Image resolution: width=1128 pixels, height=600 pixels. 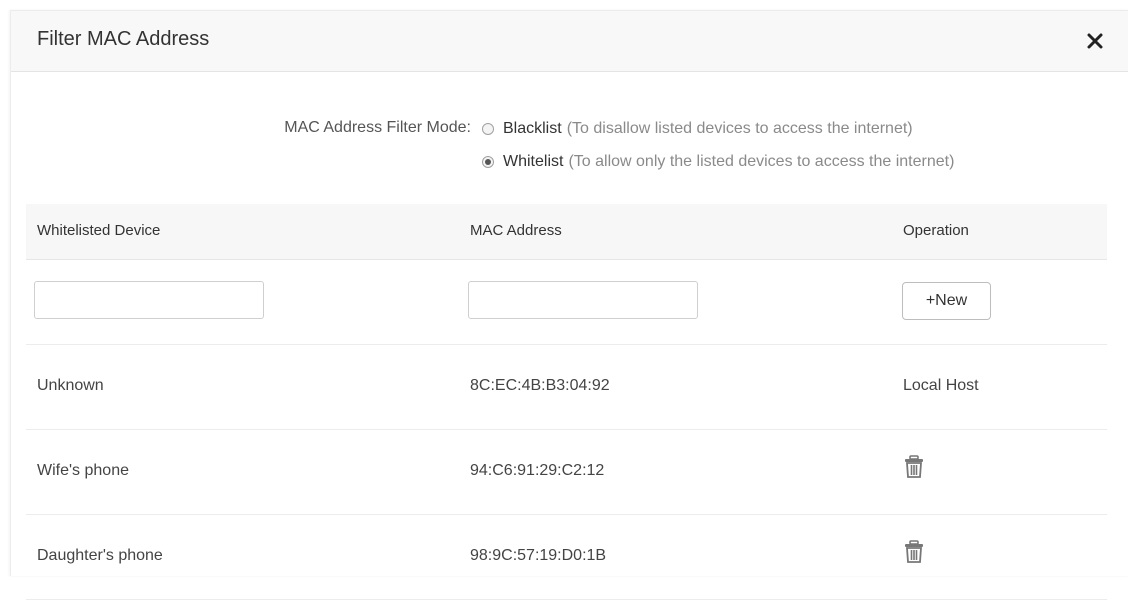 I want to click on new-entry-row: +New, so click(x=566, y=302).